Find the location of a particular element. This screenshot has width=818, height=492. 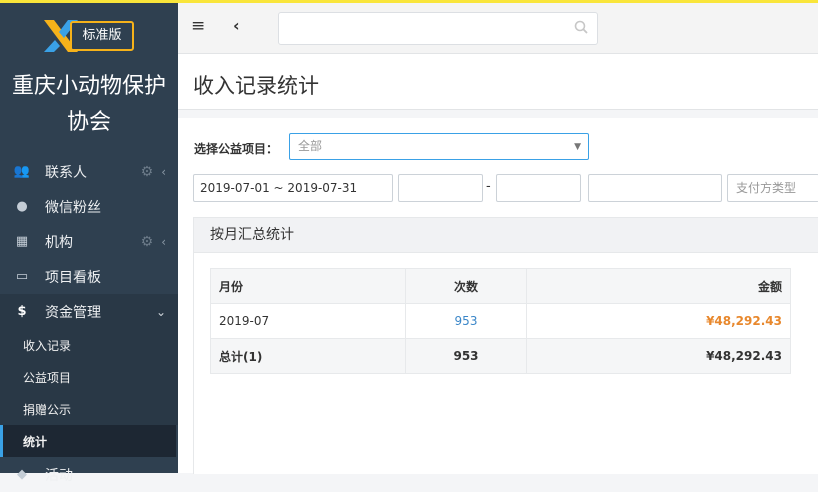

inbox-icon: ▭ is located at coordinates (22, 276).